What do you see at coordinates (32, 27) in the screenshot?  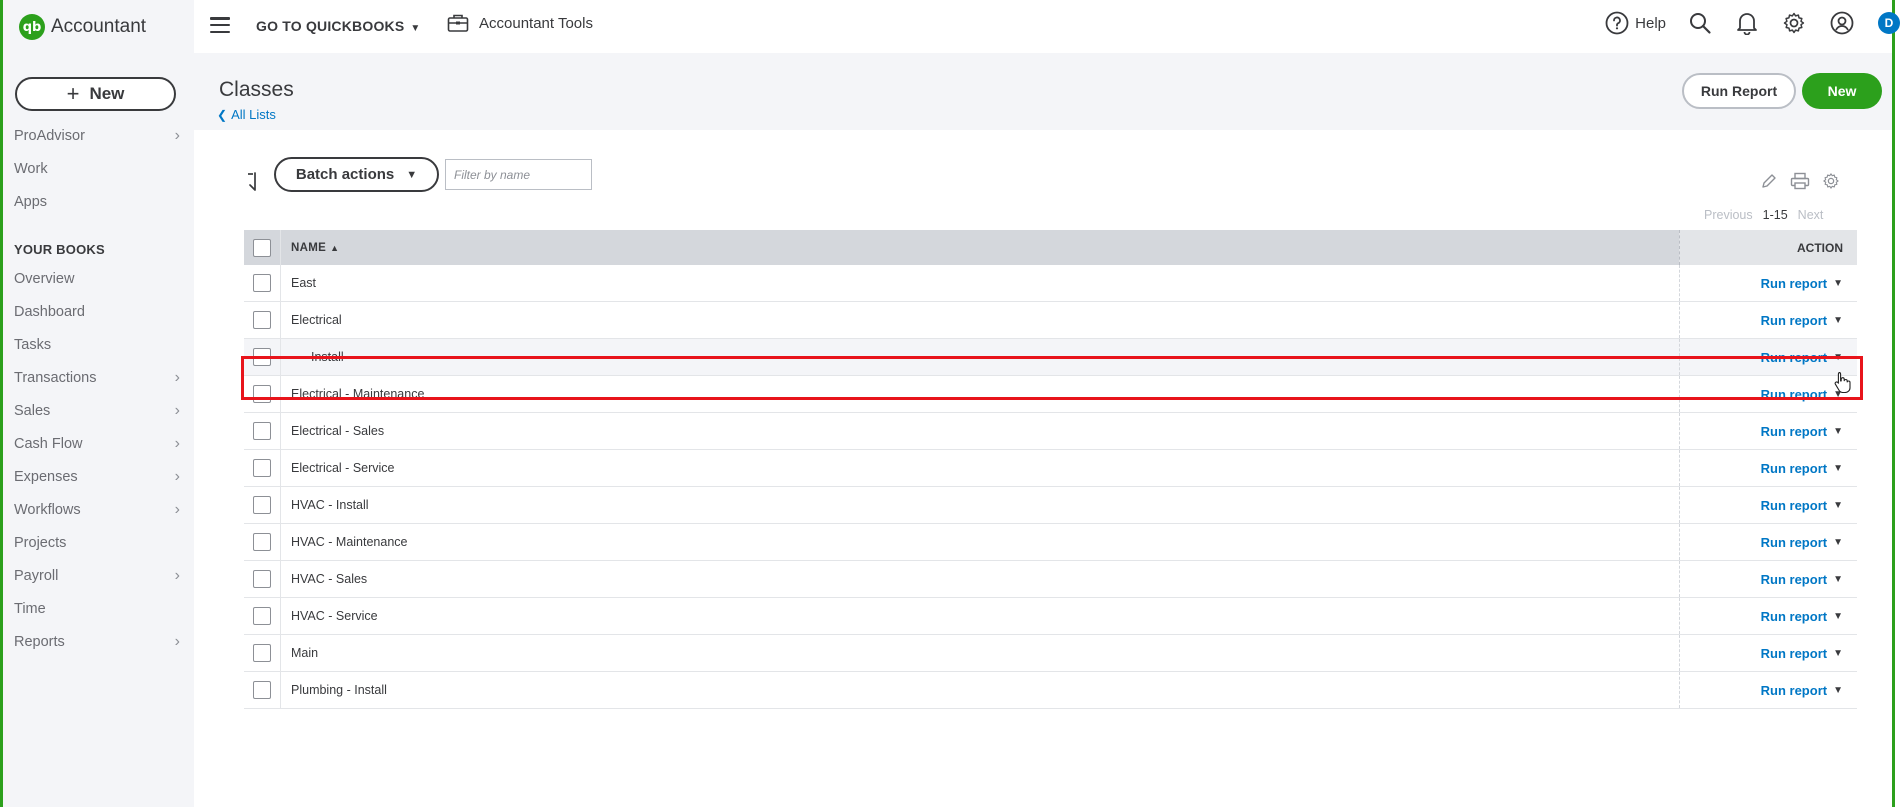 I see `qb-logo-icon: qb` at bounding box center [32, 27].